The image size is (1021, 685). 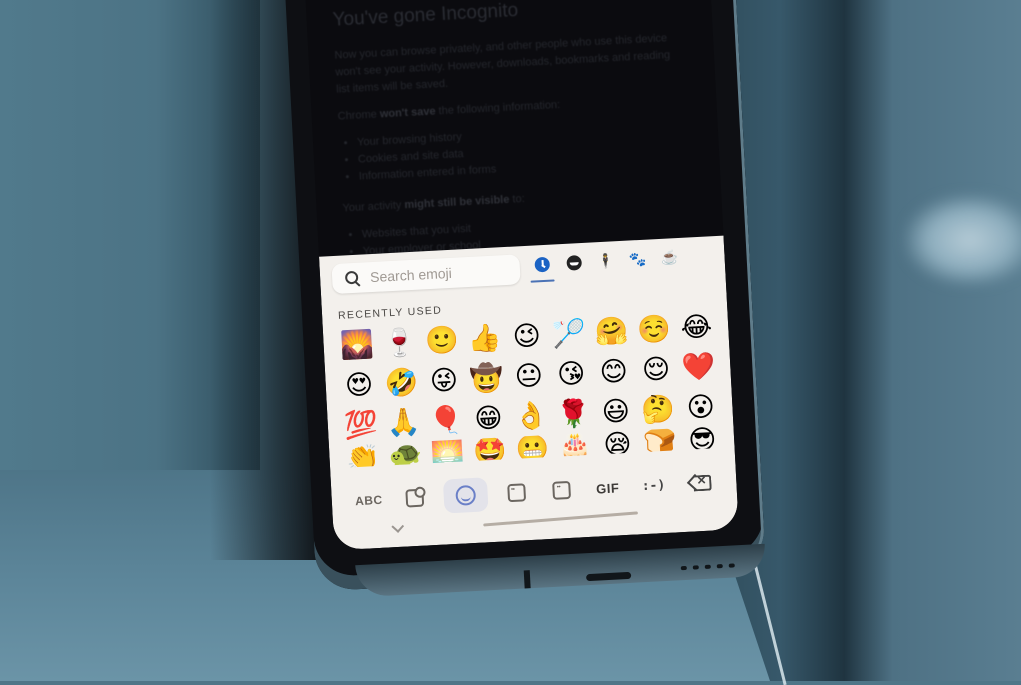 I want to click on emoji-key: 👌, so click(x=531, y=416).